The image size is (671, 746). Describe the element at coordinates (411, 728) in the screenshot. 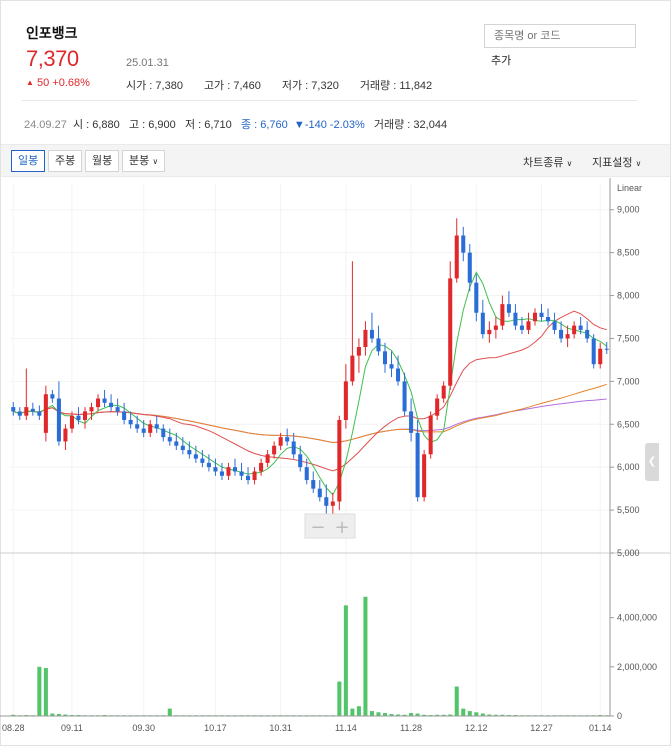

I see `time-tick-label: 11.28` at that location.